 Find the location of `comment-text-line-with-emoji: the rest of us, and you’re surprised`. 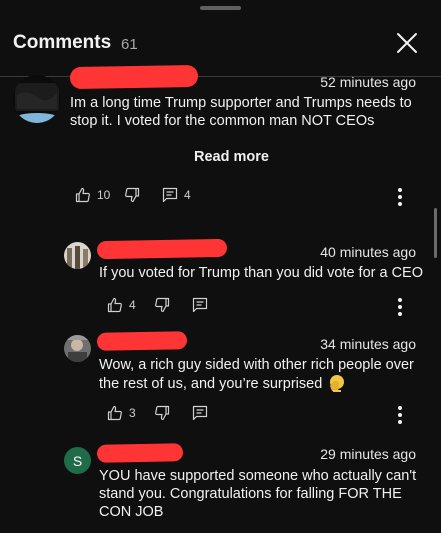

comment-text-line-with-emoji: the rest of us, and you’re surprised is located at coordinates (256, 383).